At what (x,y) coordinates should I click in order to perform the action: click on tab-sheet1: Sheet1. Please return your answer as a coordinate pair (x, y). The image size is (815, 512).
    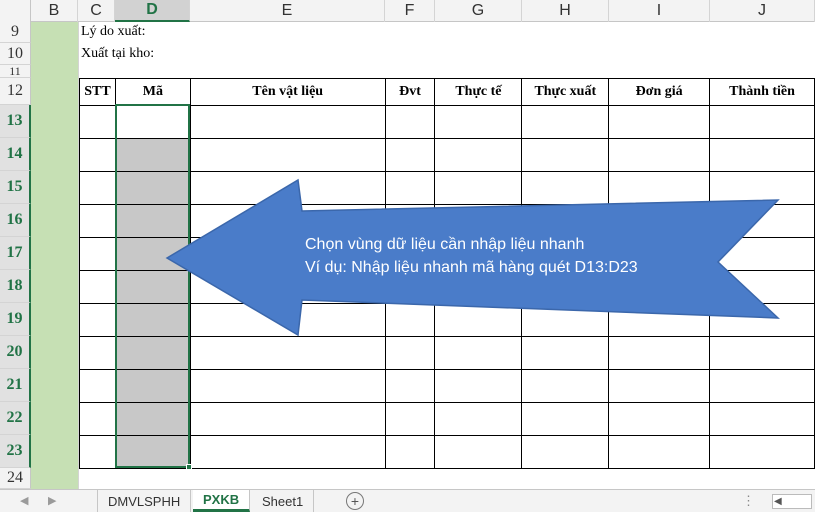
    Looking at the image, I should click on (283, 501).